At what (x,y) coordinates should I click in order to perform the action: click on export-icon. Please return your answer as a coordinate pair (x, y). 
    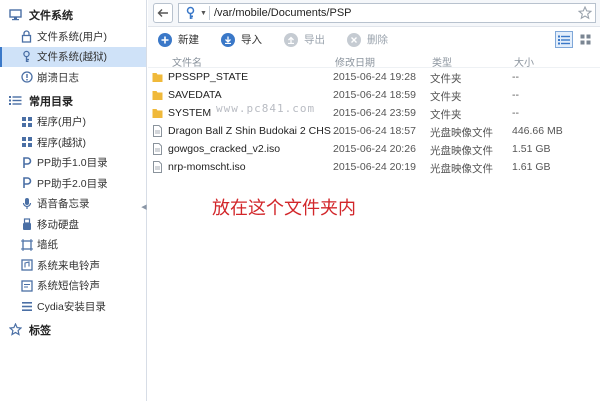
    Looking at the image, I should click on (291, 39).